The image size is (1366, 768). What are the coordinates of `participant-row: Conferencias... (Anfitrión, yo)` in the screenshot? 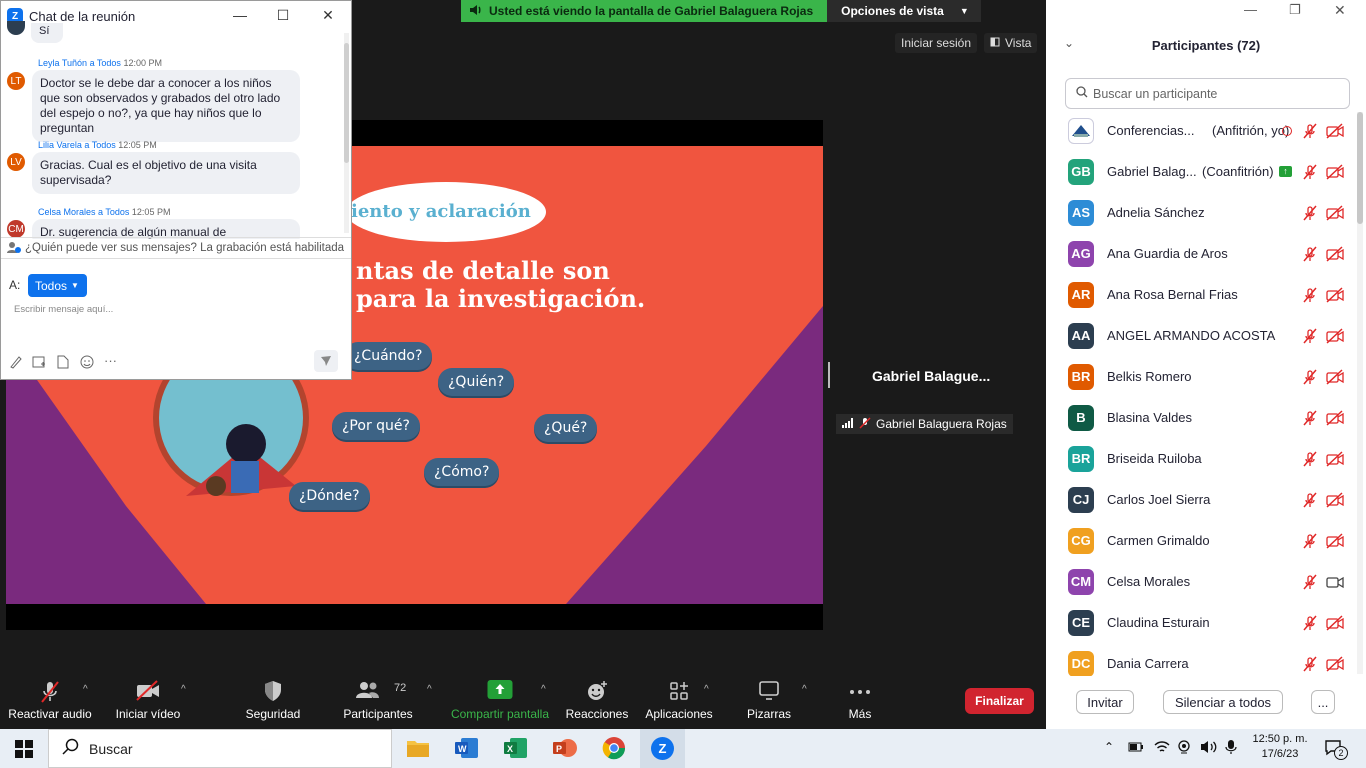 It's located at (1201, 130).